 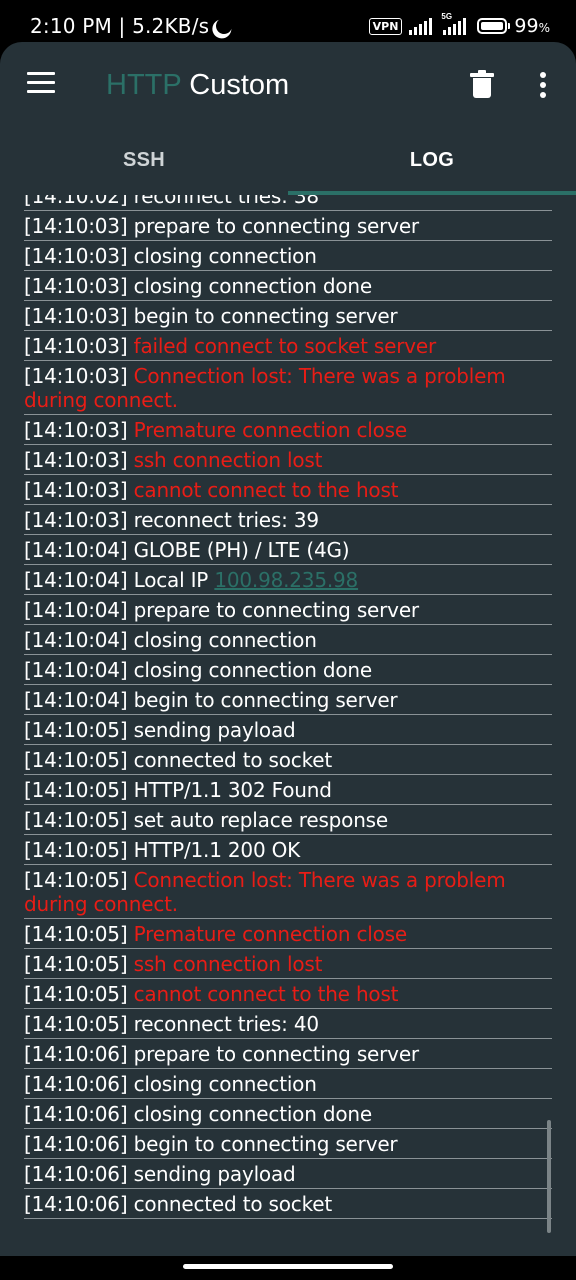 I want to click on log-entry: [14:10:03] ssh connection lost, so click(x=288, y=460).